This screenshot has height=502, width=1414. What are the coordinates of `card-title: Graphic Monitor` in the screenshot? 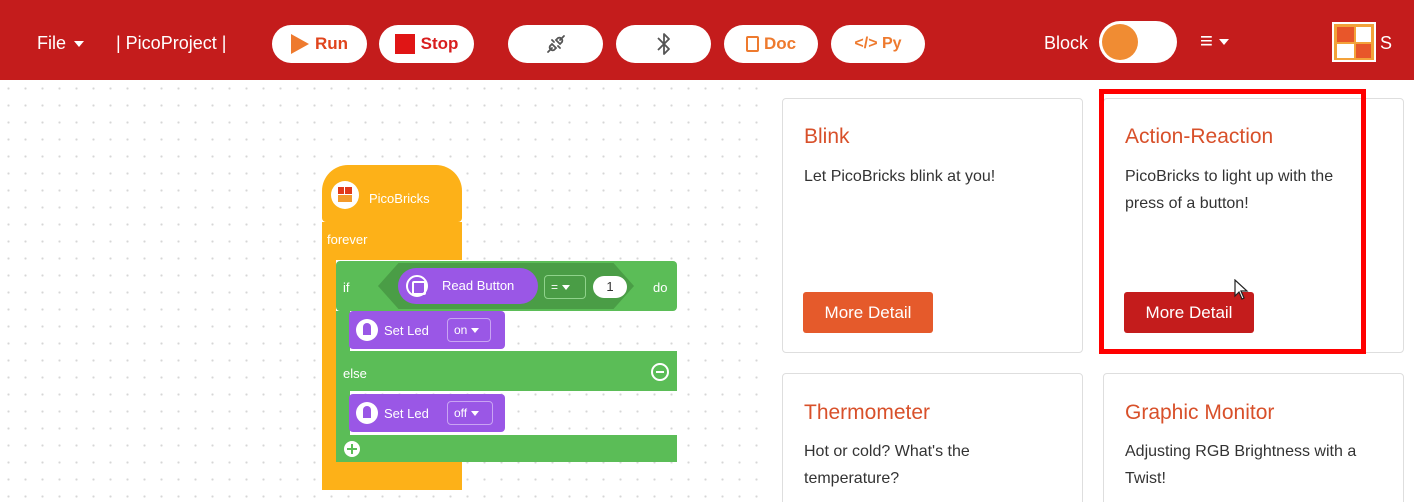 It's located at (1200, 412).